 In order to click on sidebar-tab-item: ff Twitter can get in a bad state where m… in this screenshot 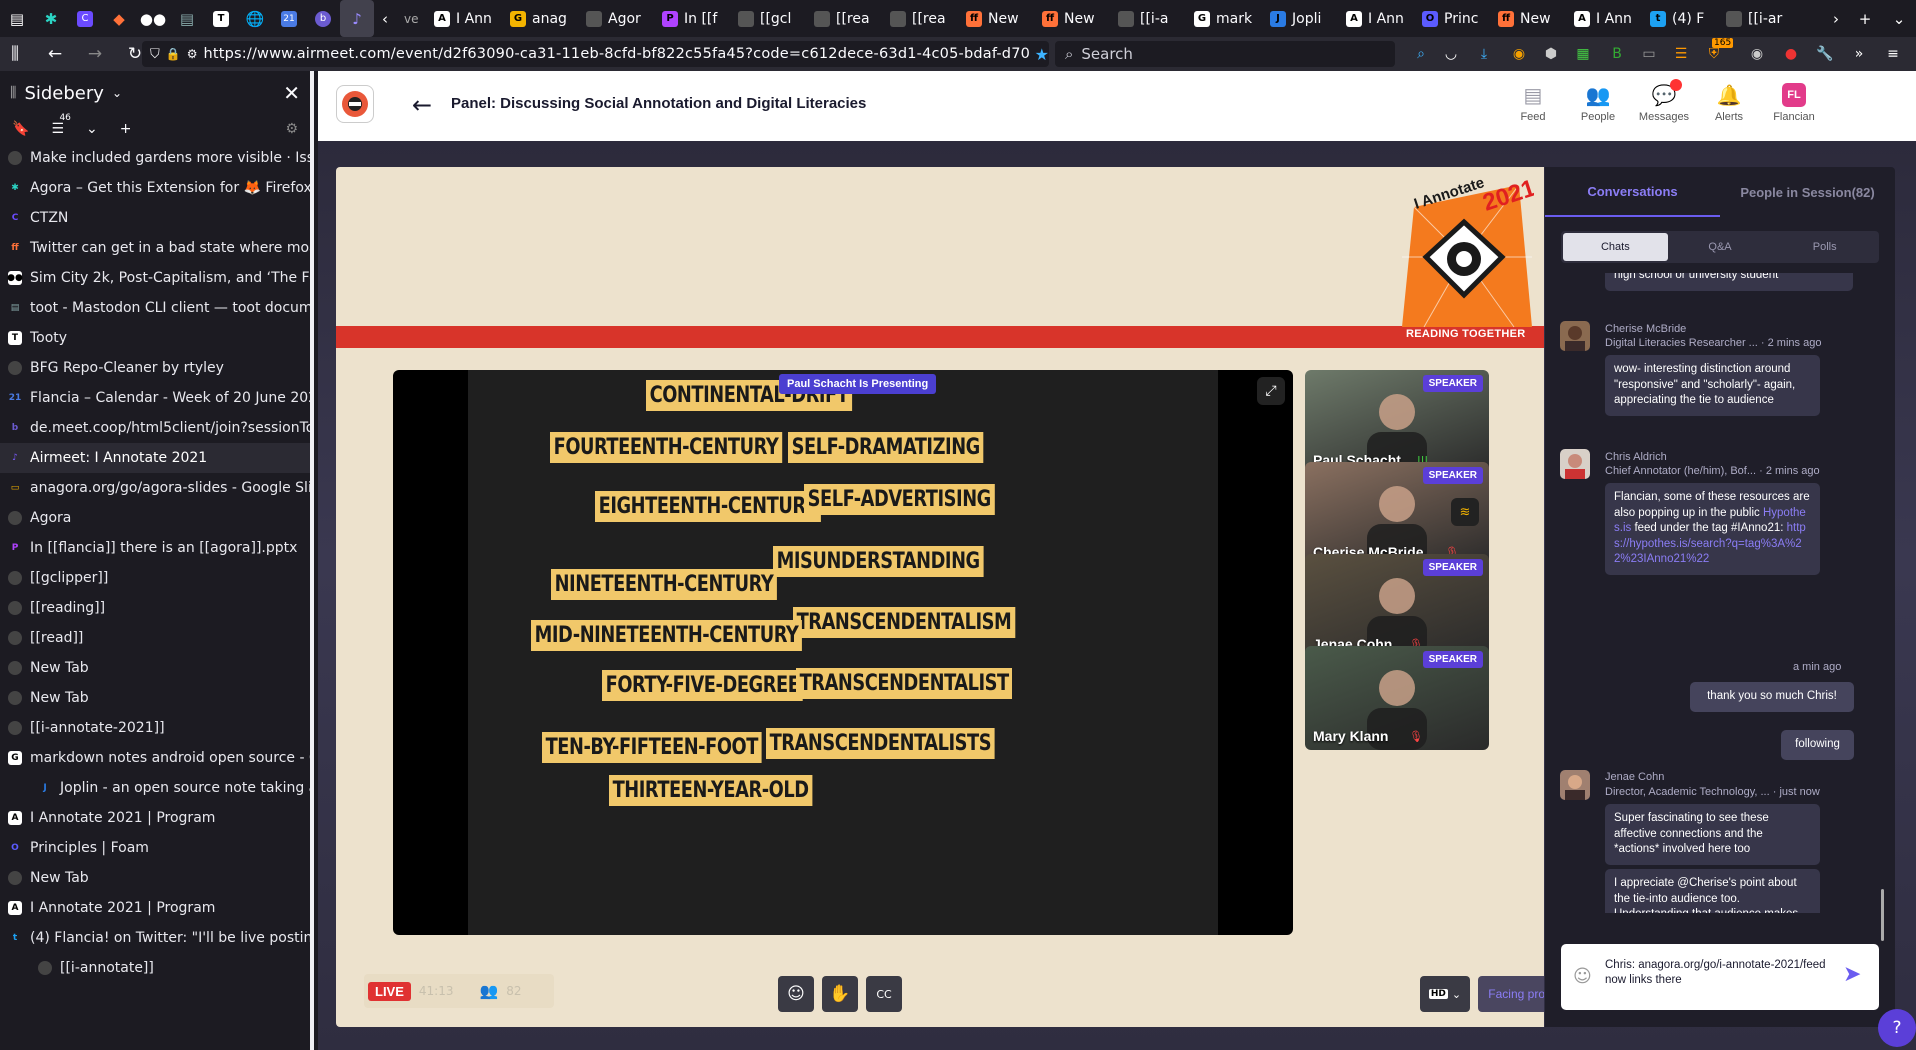, I will do `click(155, 248)`.